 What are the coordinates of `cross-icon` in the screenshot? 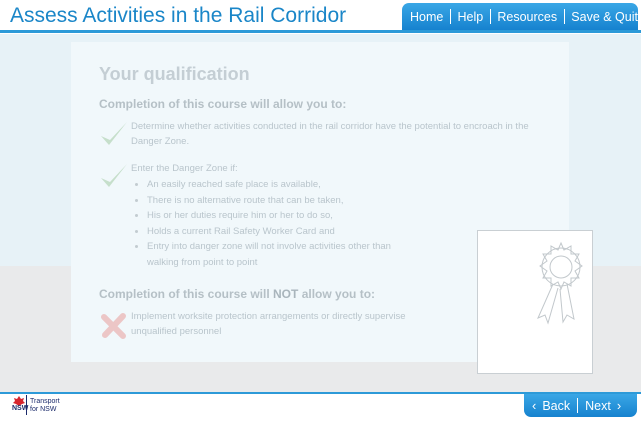 It's located at (113, 326).